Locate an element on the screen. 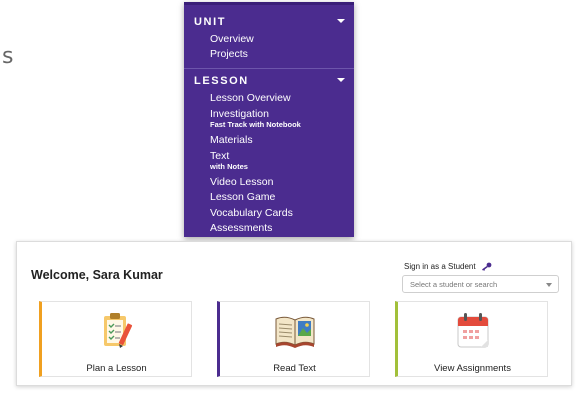 The image size is (578, 404). plan-a-lesson-label: Plan a Lesson is located at coordinates (116, 368).